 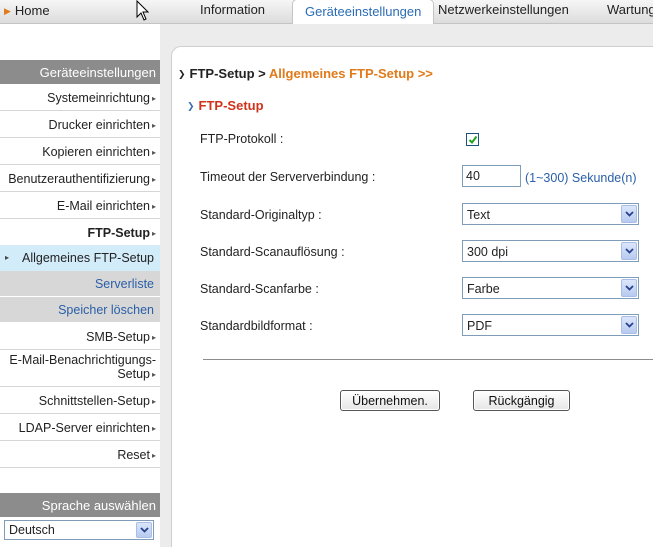 I want to click on sidebar-item-interface-setup: Schnittstellen-Setup ▸, so click(x=80, y=400).